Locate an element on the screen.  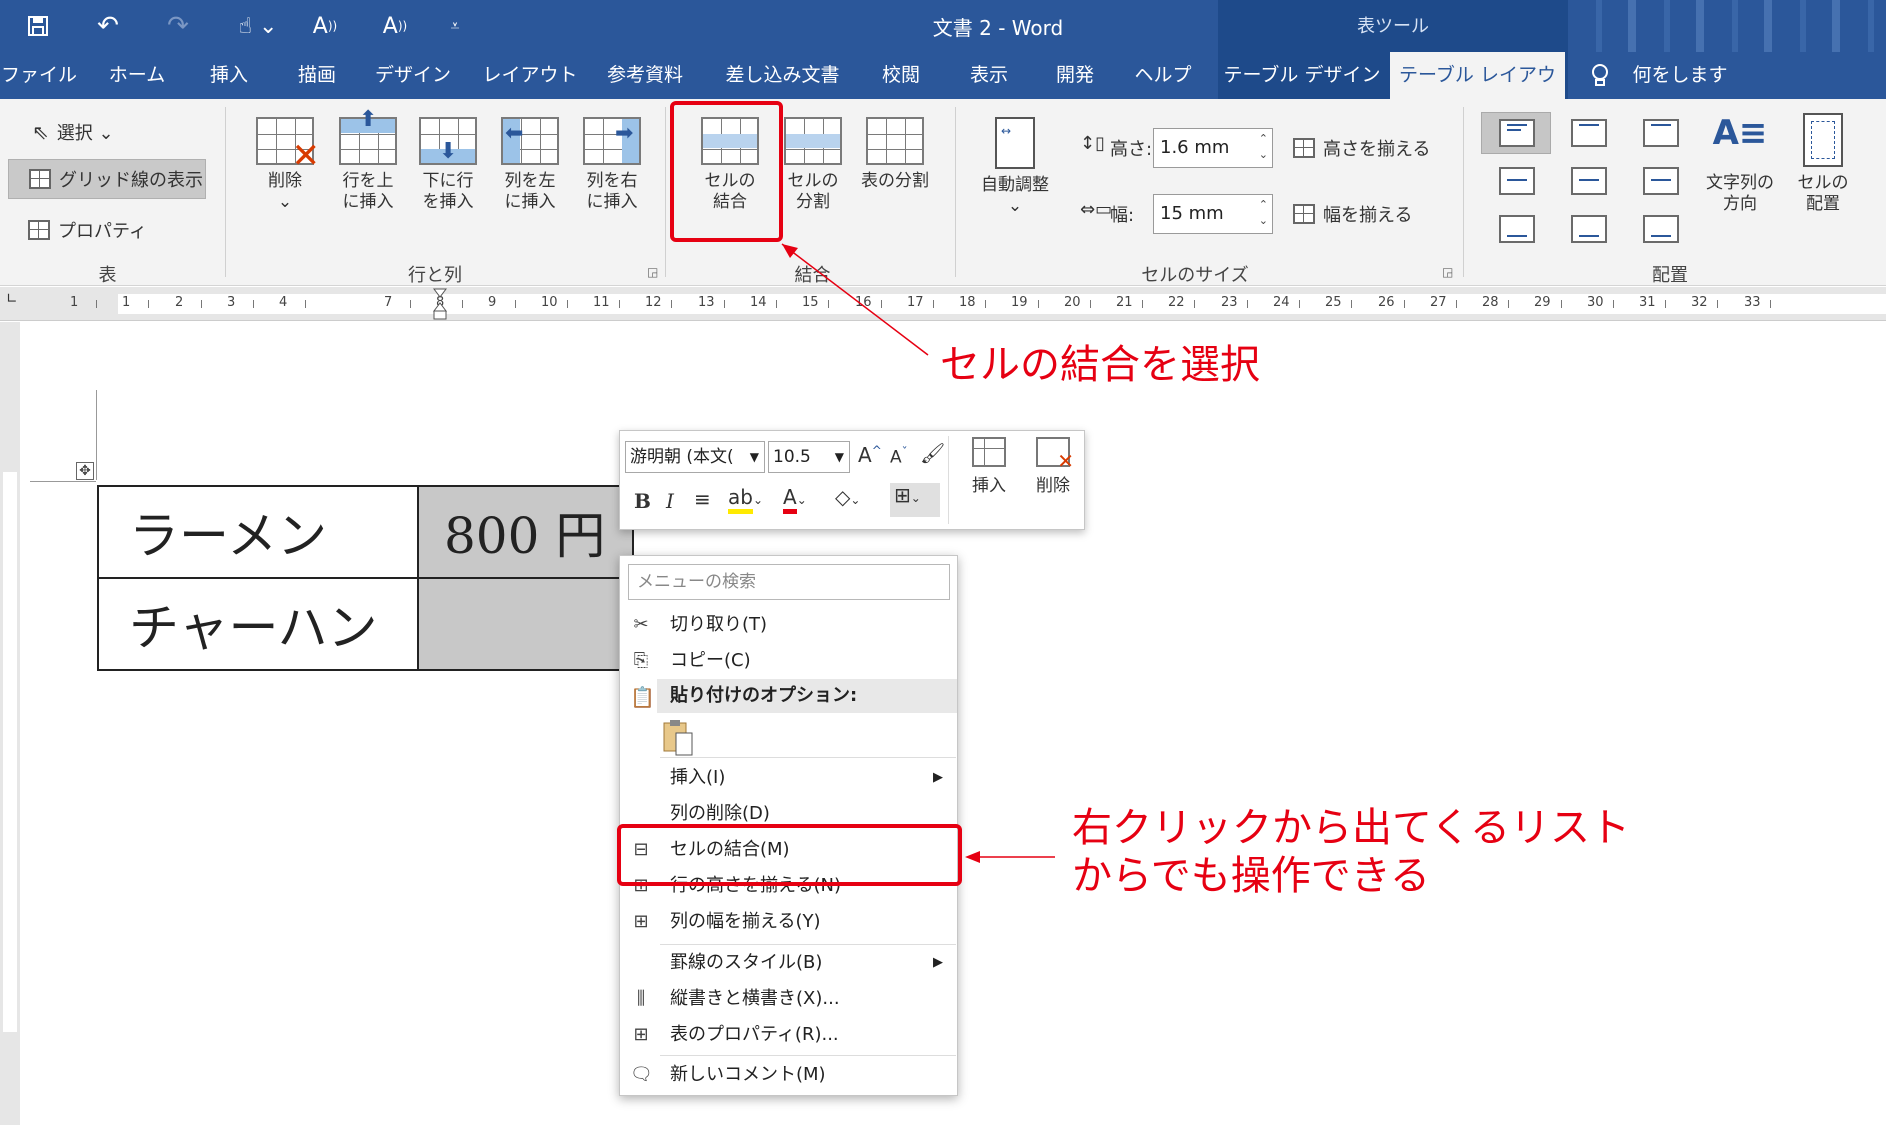
annotation-menu-note-line2: からでも操作できる is located at coordinates (1251, 876).